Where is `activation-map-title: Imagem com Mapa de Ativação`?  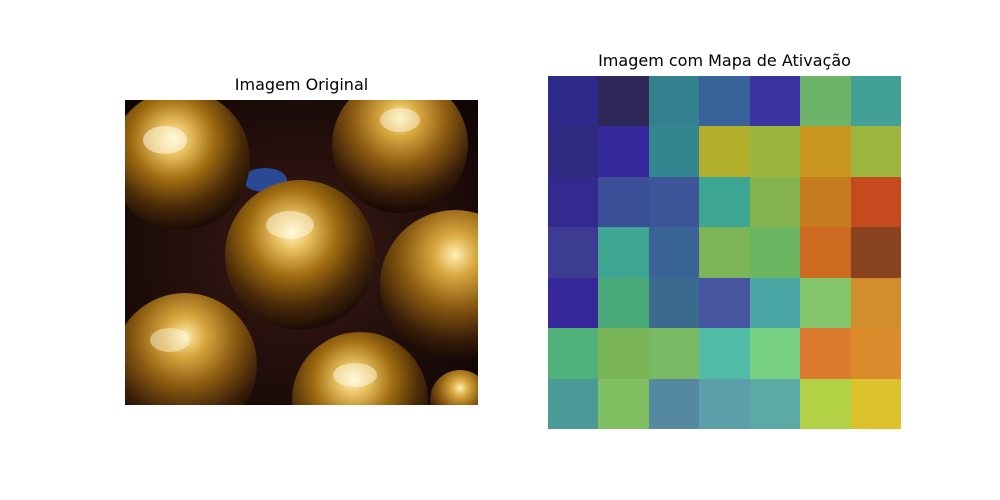 activation-map-title: Imagem com Mapa de Ativação is located at coordinates (724, 60).